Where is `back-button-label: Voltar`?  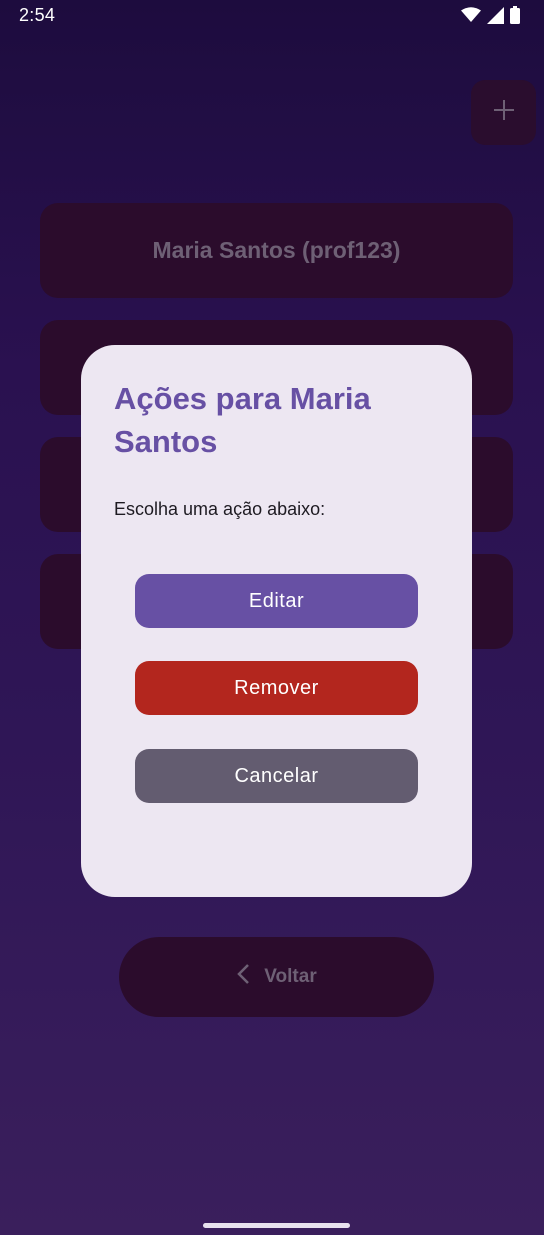
back-button-label: Voltar is located at coordinates (290, 976).